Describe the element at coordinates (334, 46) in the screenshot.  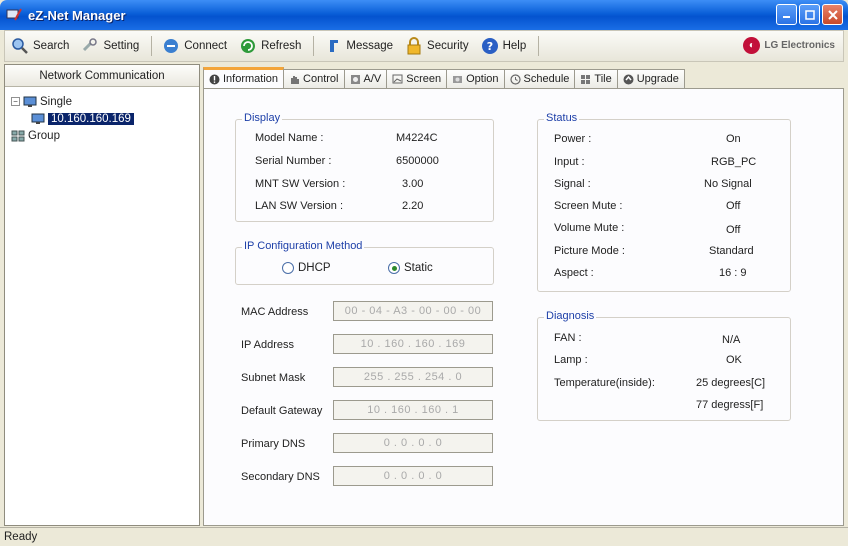
I see `message-icon` at that location.